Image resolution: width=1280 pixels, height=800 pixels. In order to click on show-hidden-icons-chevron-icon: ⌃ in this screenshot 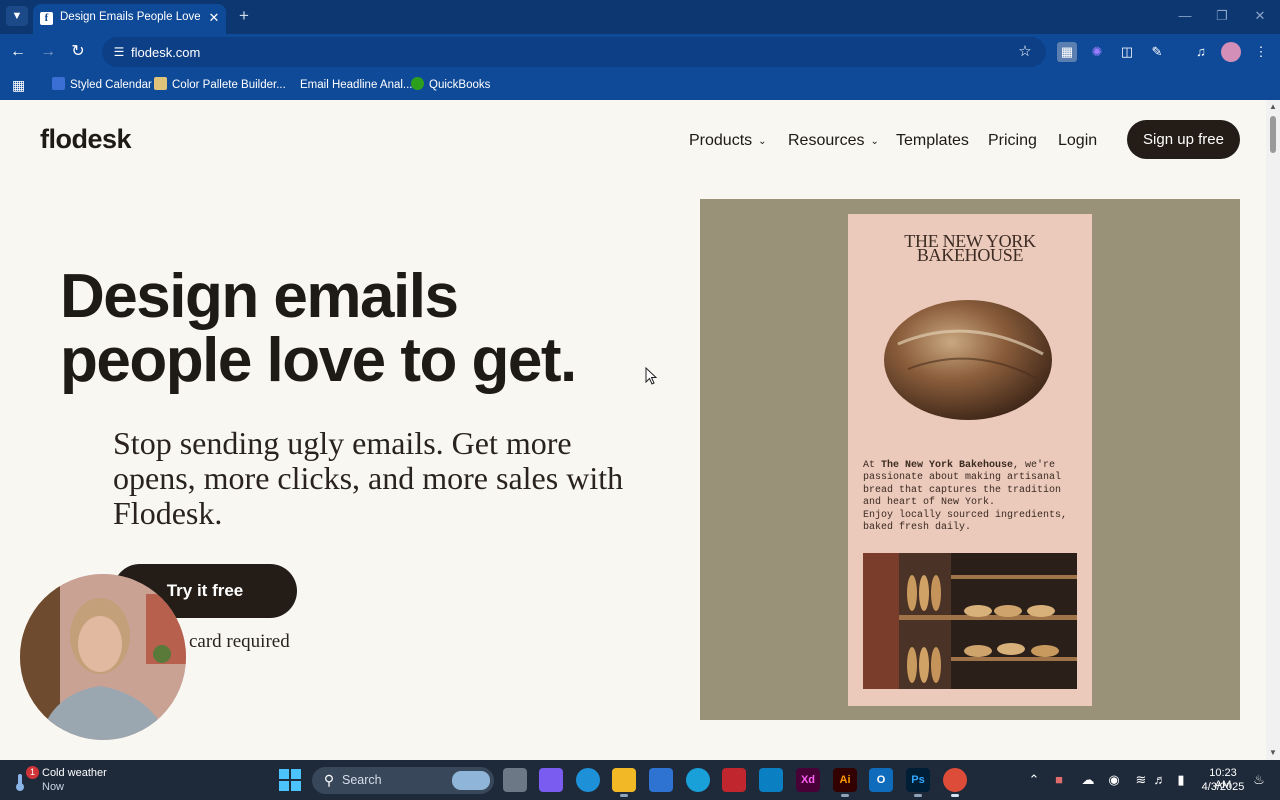, I will do `click(1034, 780)`.